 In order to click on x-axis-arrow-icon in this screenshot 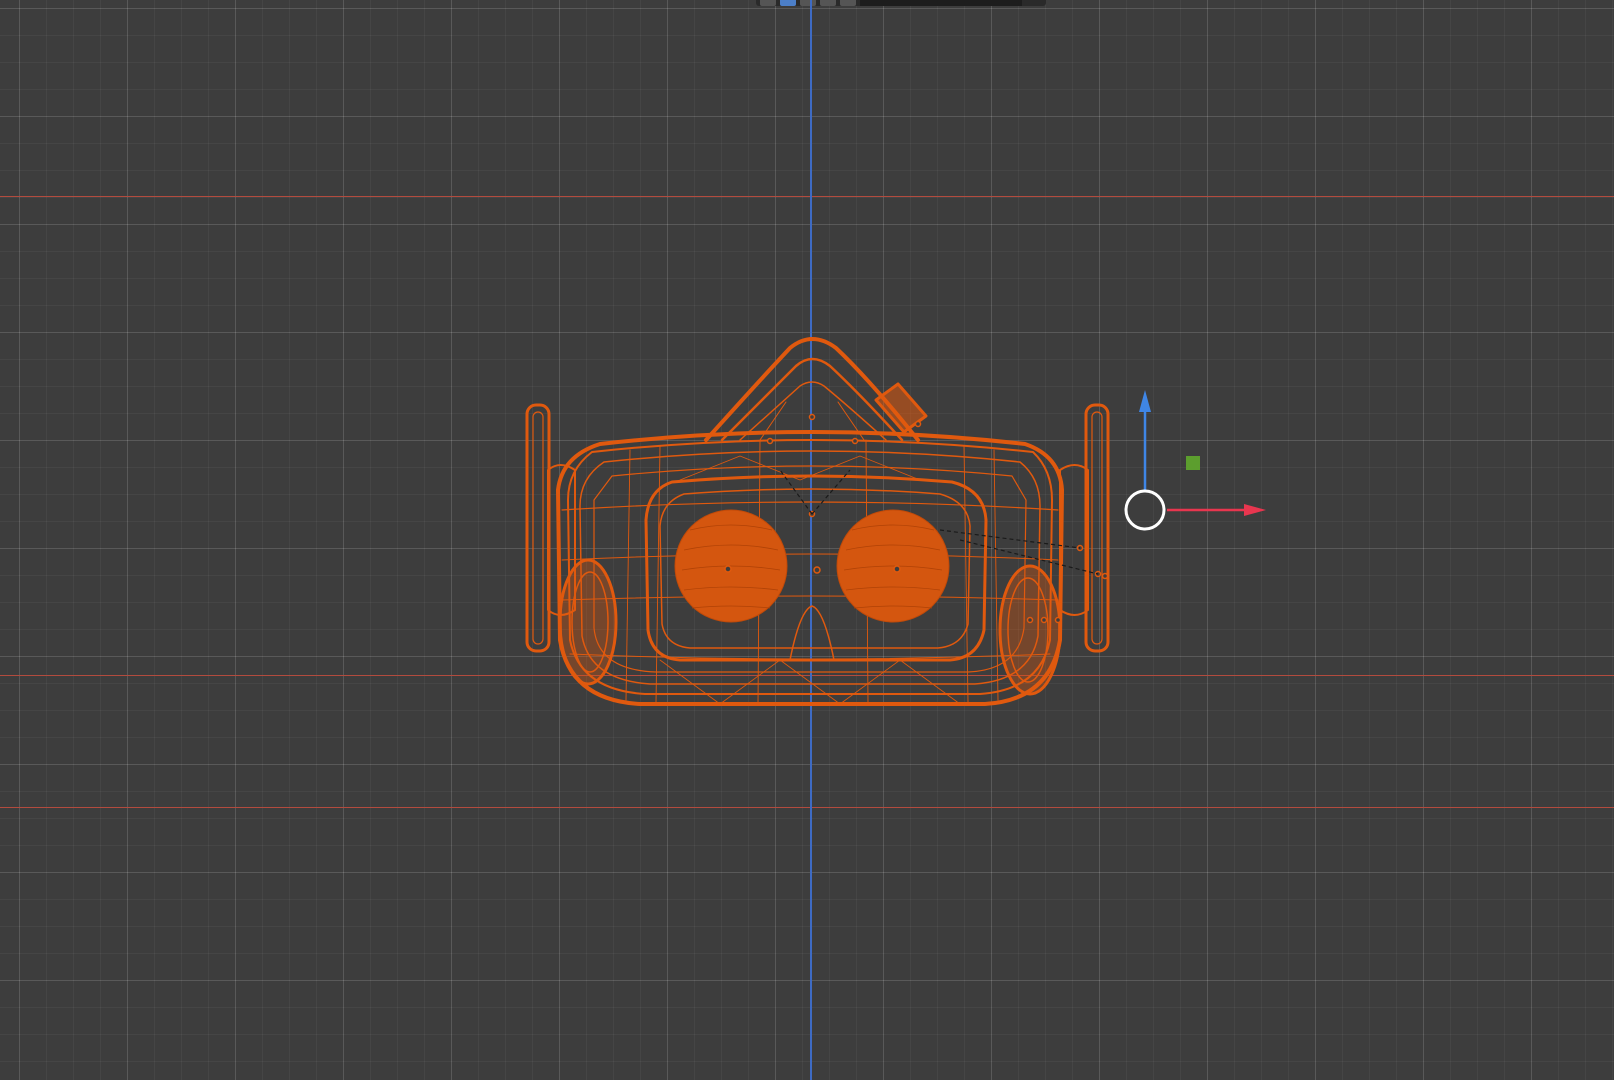, I will do `click(1255, 510)`.